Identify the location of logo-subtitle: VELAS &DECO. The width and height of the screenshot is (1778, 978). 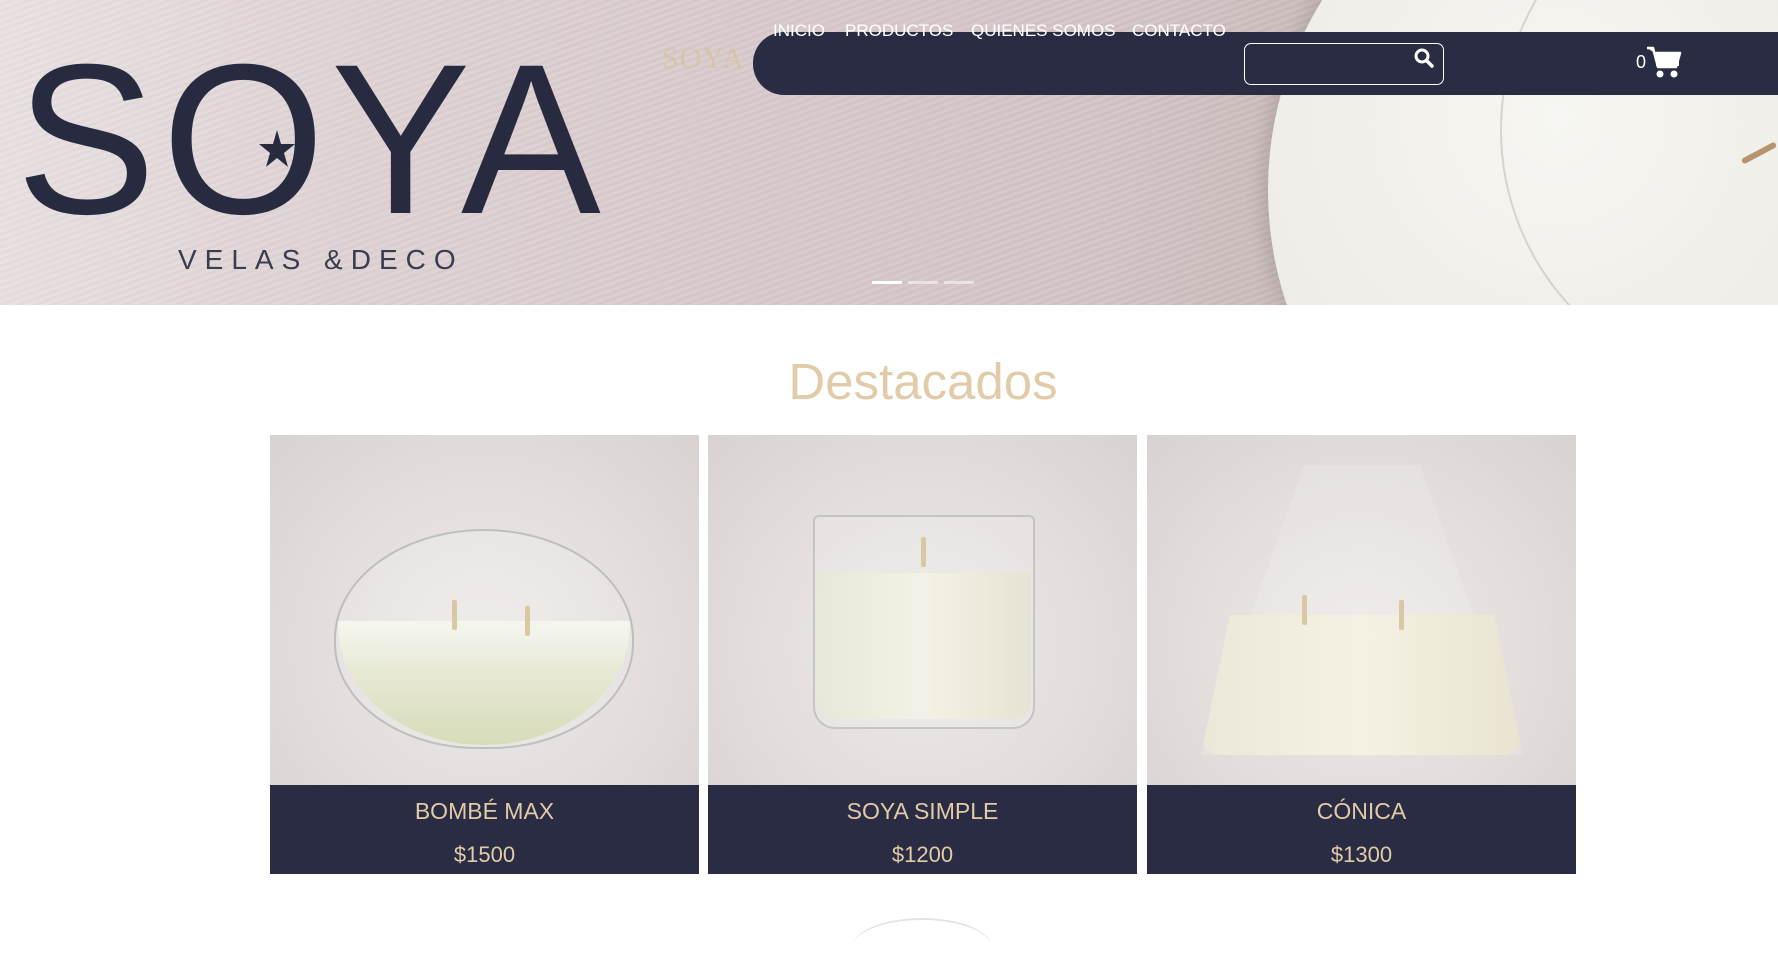
(321, 259).